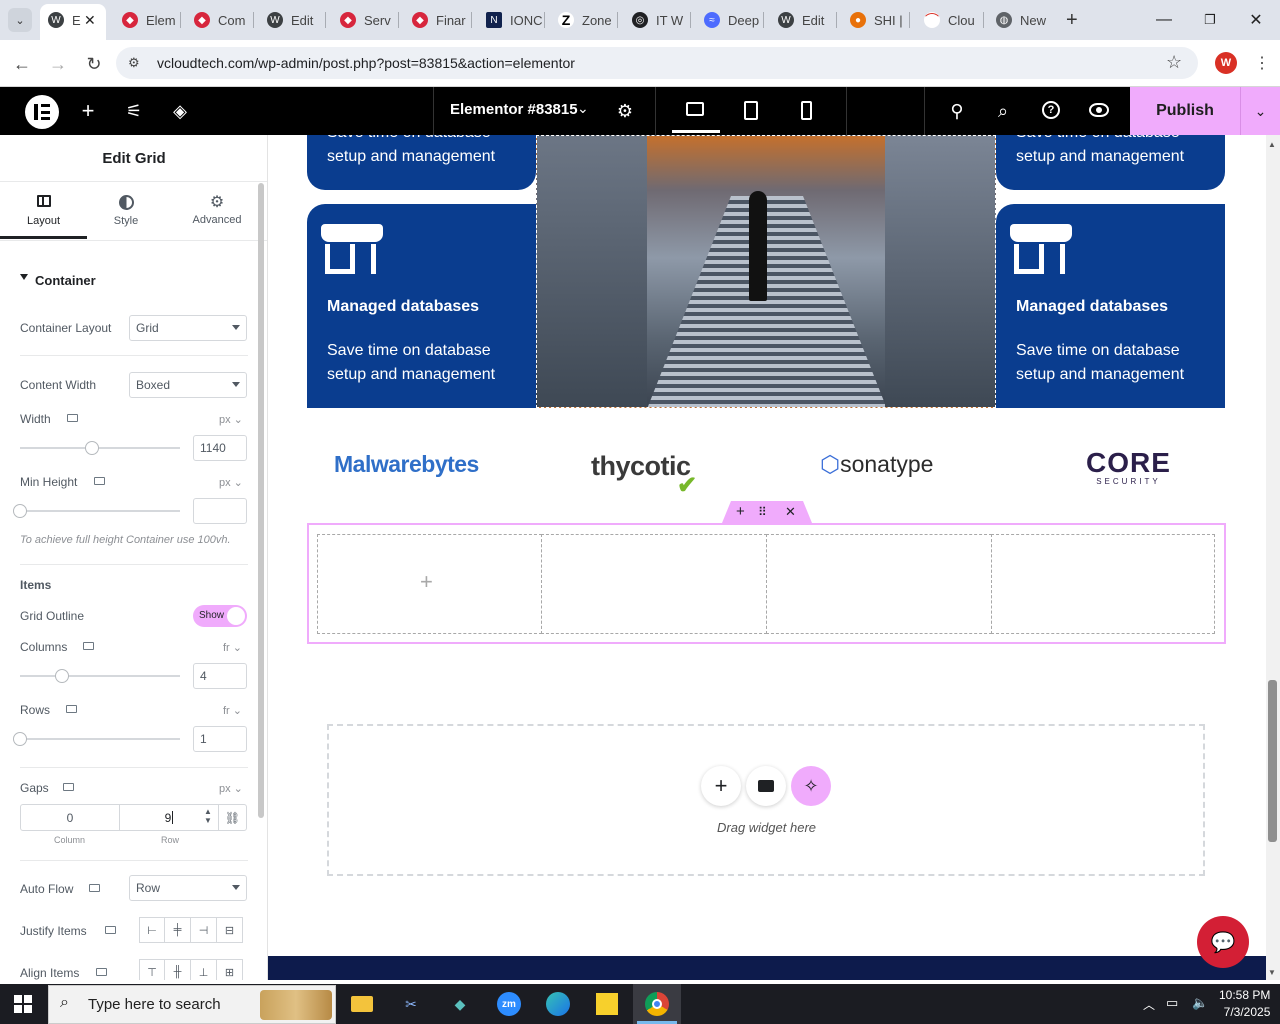 The width and height of the screenshot is (1280, 1024). What do you see at coordinates (94, 64) in the screenshot?
I see `reload-icon: ↻` at bounding box center [94, 64].